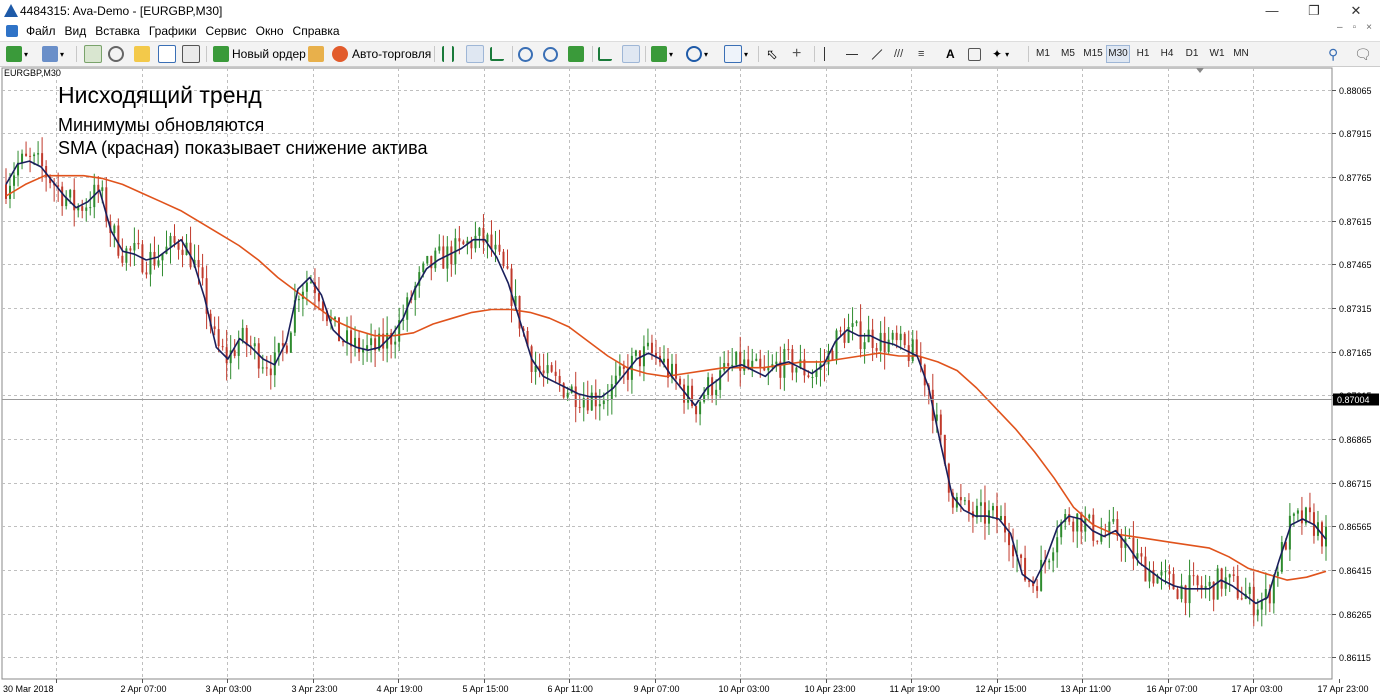  What do you see at coordinates (1217, 54) in the screenshot?
I see `timeframe-w1: W1` at bounding box center [1217, 54].